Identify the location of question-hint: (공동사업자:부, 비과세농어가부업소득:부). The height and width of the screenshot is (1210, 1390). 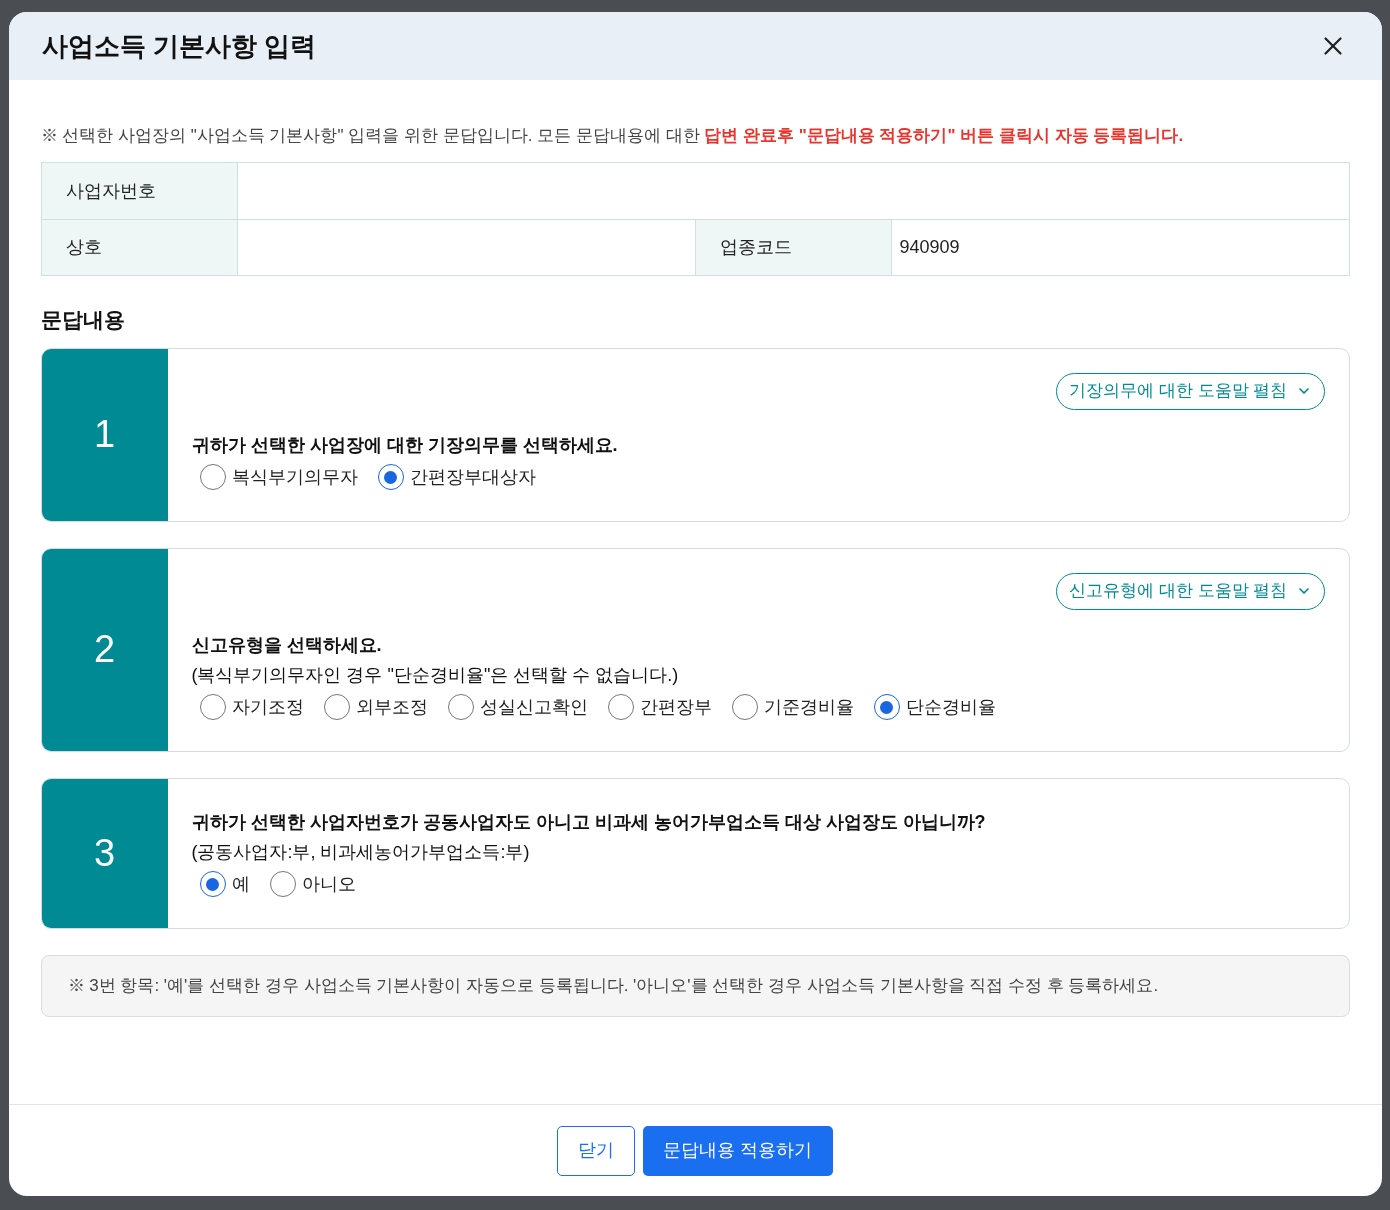
(361, 852).